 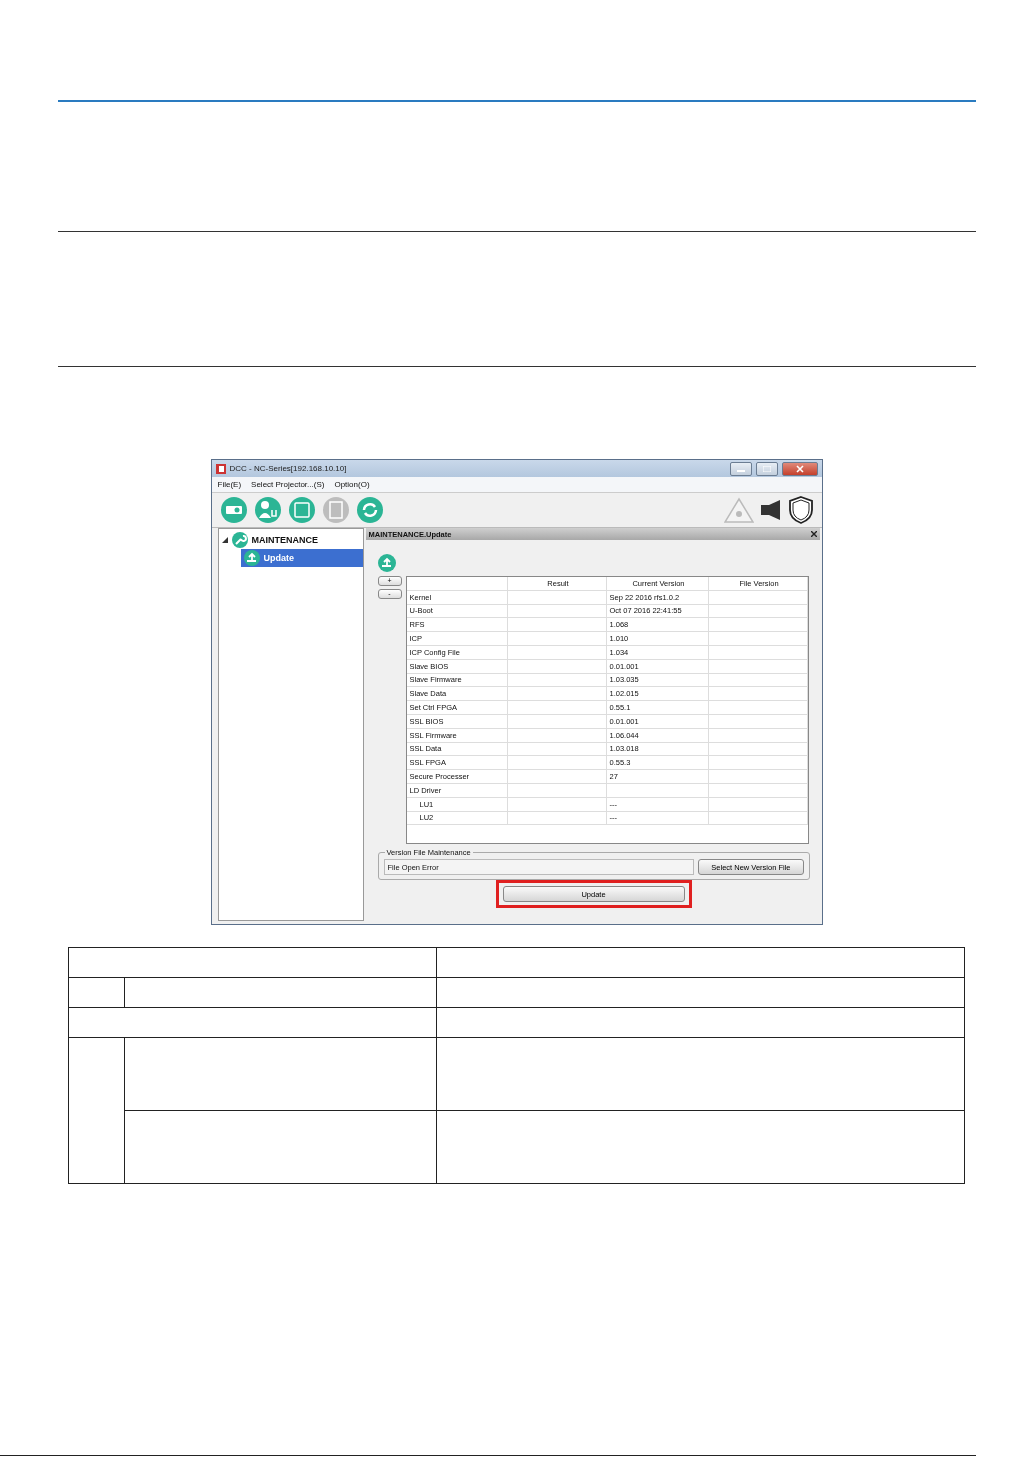 What do you see at coordinates (229, 484) in the screenshot?
I see `menu-item: File(E)` at bounding box center [229, 484].